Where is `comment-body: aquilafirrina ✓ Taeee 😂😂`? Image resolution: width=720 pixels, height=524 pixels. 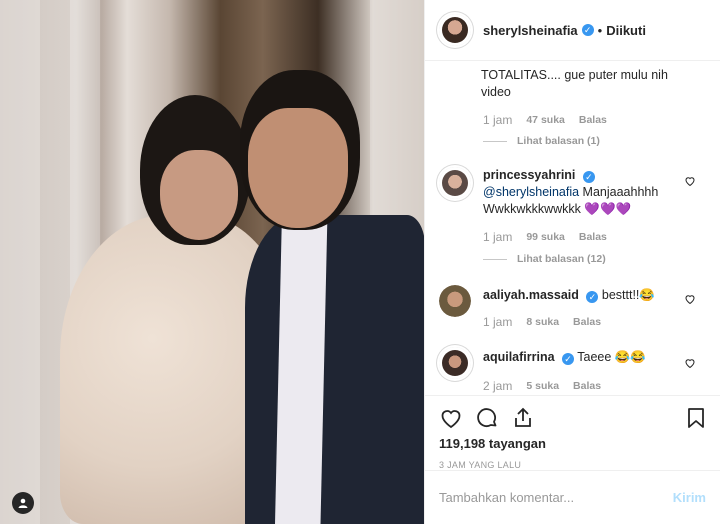 comment-body: aquilafirrina ✓ Taeee 😂😂 is located at coordinates (581, 357).